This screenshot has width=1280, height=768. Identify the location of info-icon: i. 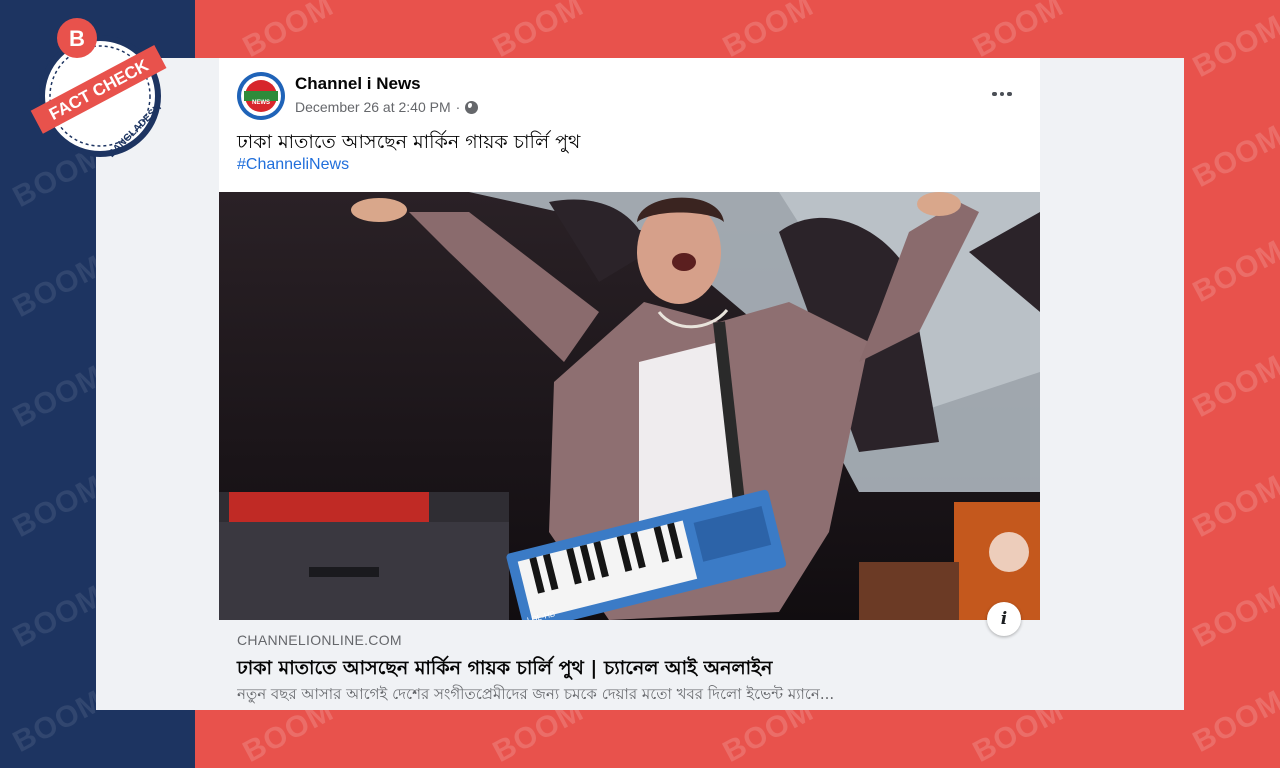
(1004, 619).